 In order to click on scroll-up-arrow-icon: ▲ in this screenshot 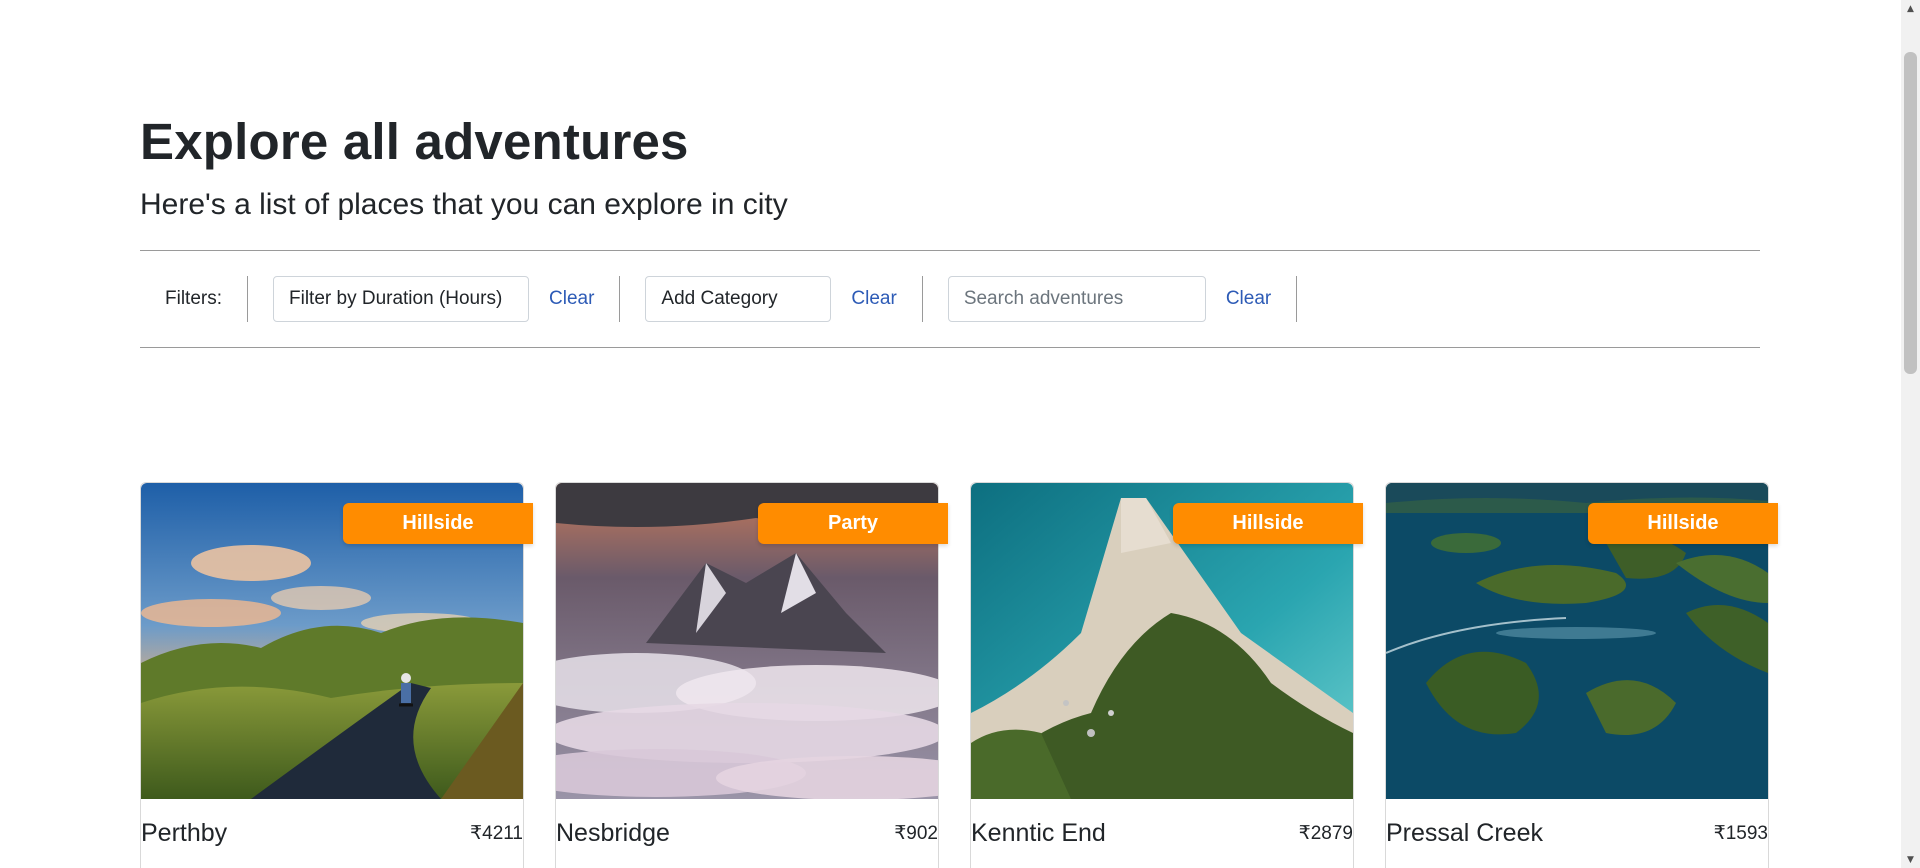, I will do `click(1910, 8)`.